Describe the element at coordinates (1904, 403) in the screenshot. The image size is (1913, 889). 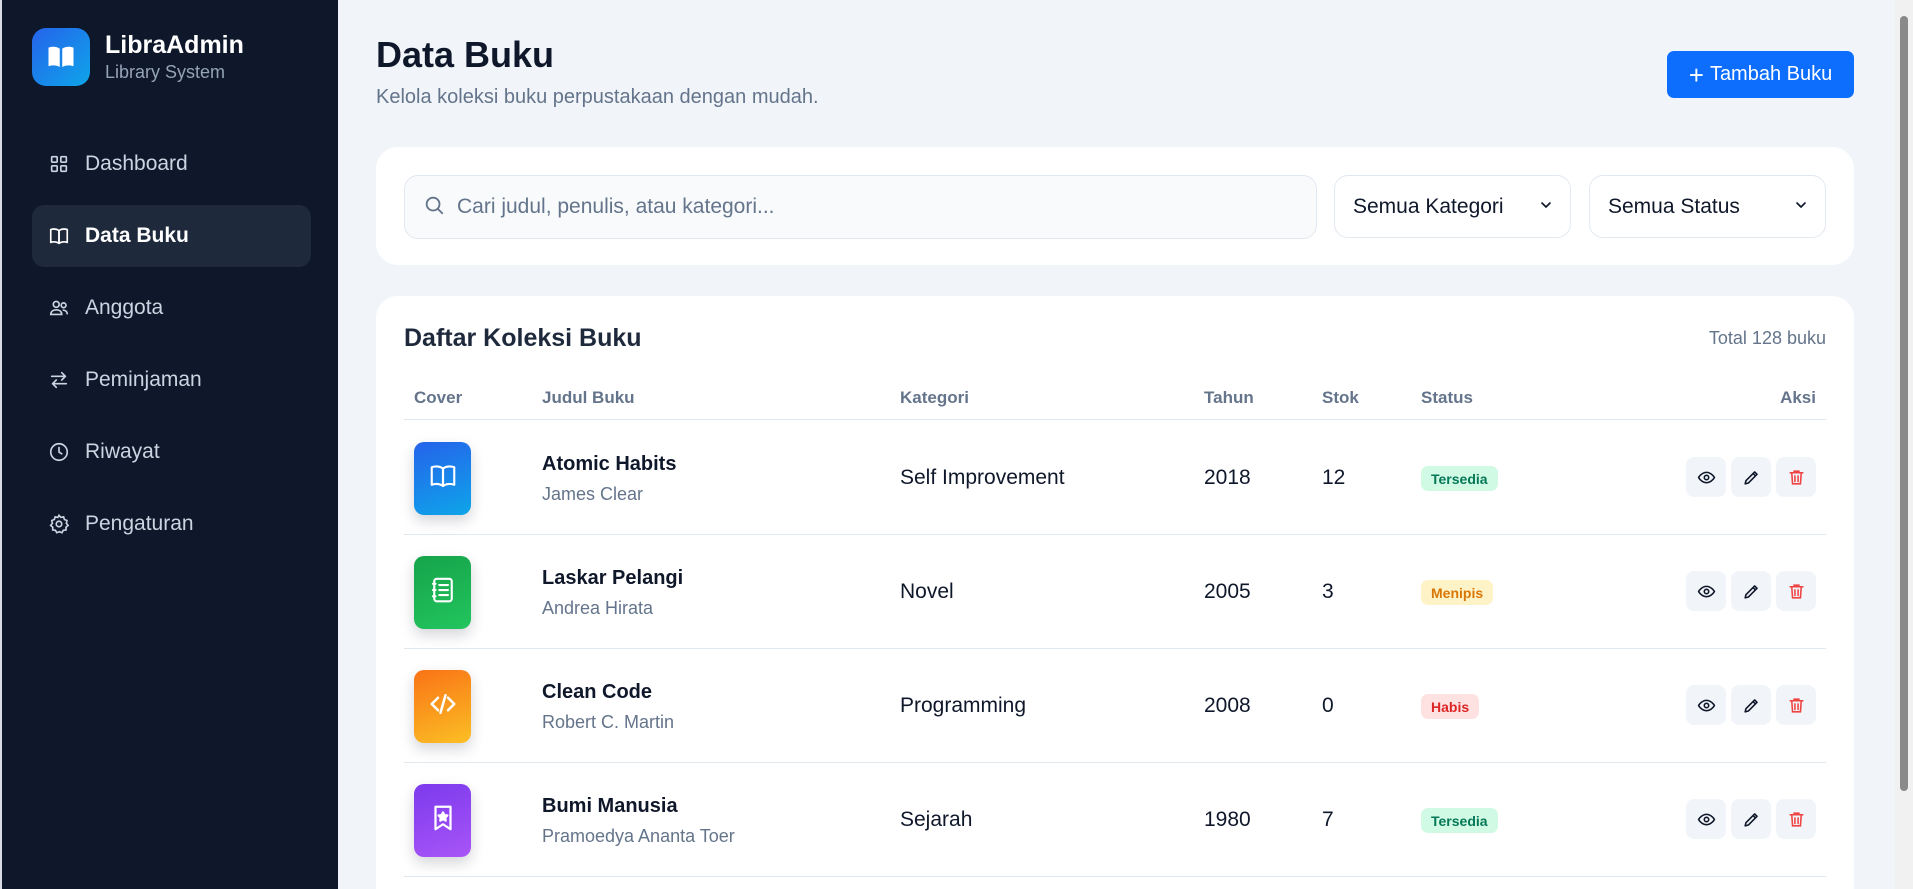
I see `scrollbar-thumb` at that location.